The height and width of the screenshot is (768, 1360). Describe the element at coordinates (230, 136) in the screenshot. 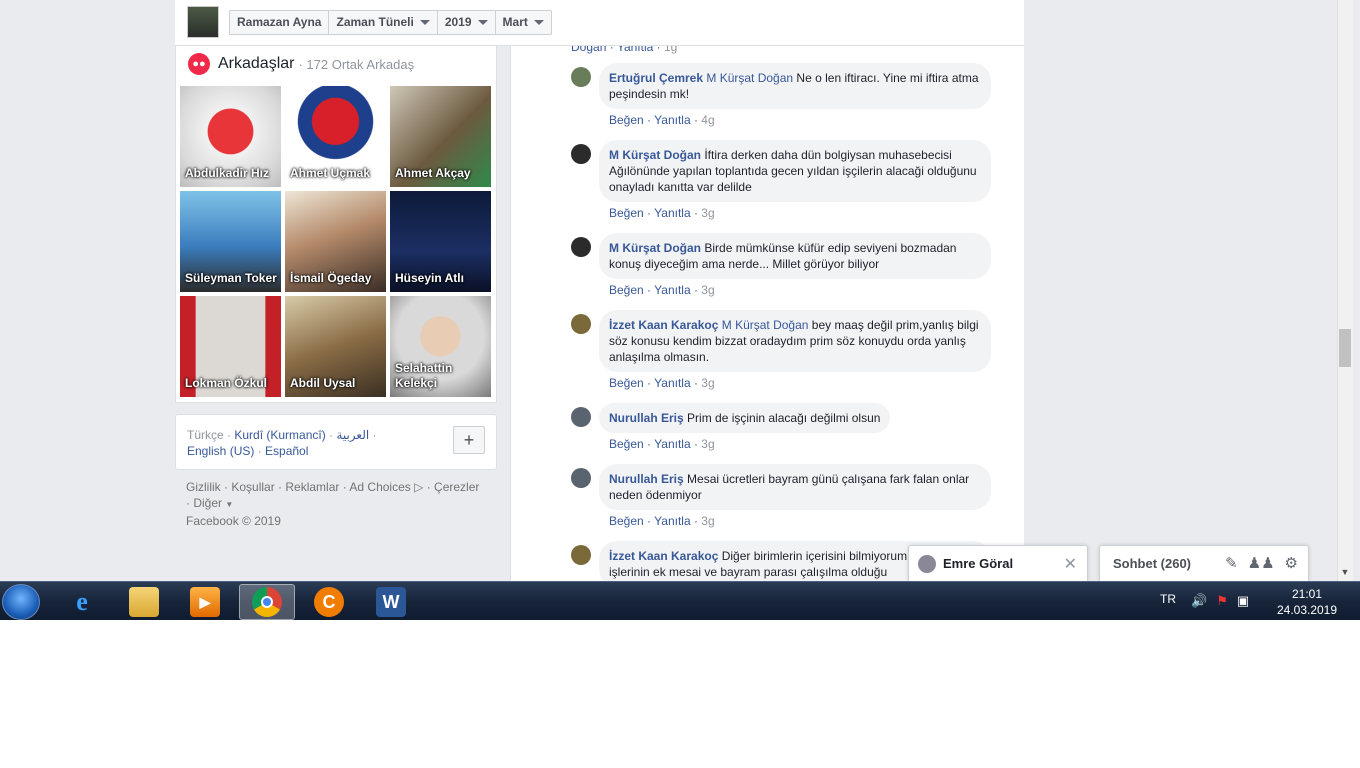

I see `friend-tile: Abdulkadir Hız` at that location.